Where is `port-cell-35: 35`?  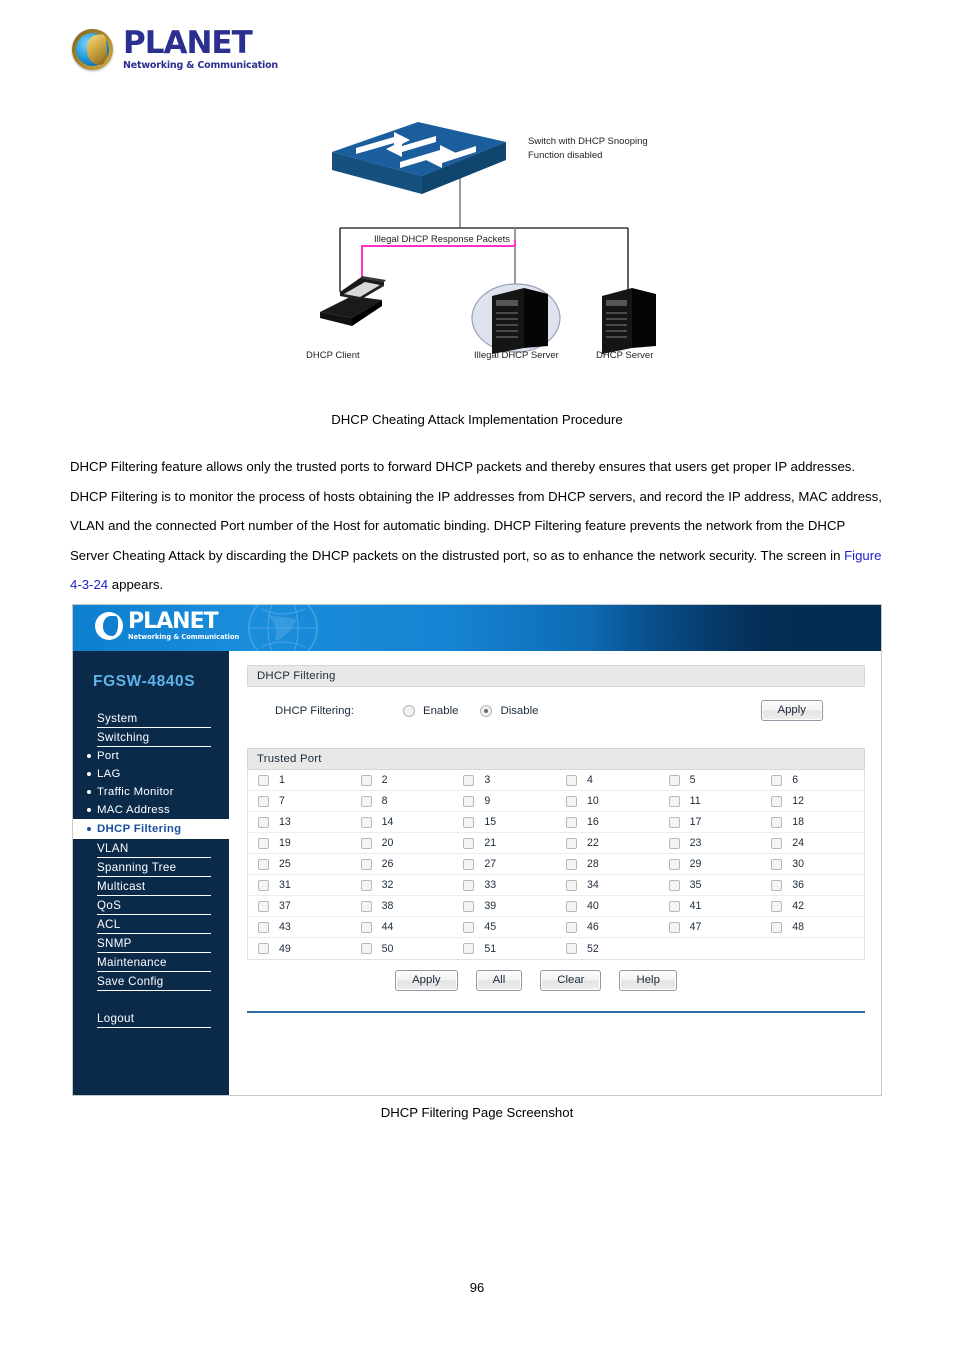
port-cell-35: 35 is located at coordinates (710, 885).